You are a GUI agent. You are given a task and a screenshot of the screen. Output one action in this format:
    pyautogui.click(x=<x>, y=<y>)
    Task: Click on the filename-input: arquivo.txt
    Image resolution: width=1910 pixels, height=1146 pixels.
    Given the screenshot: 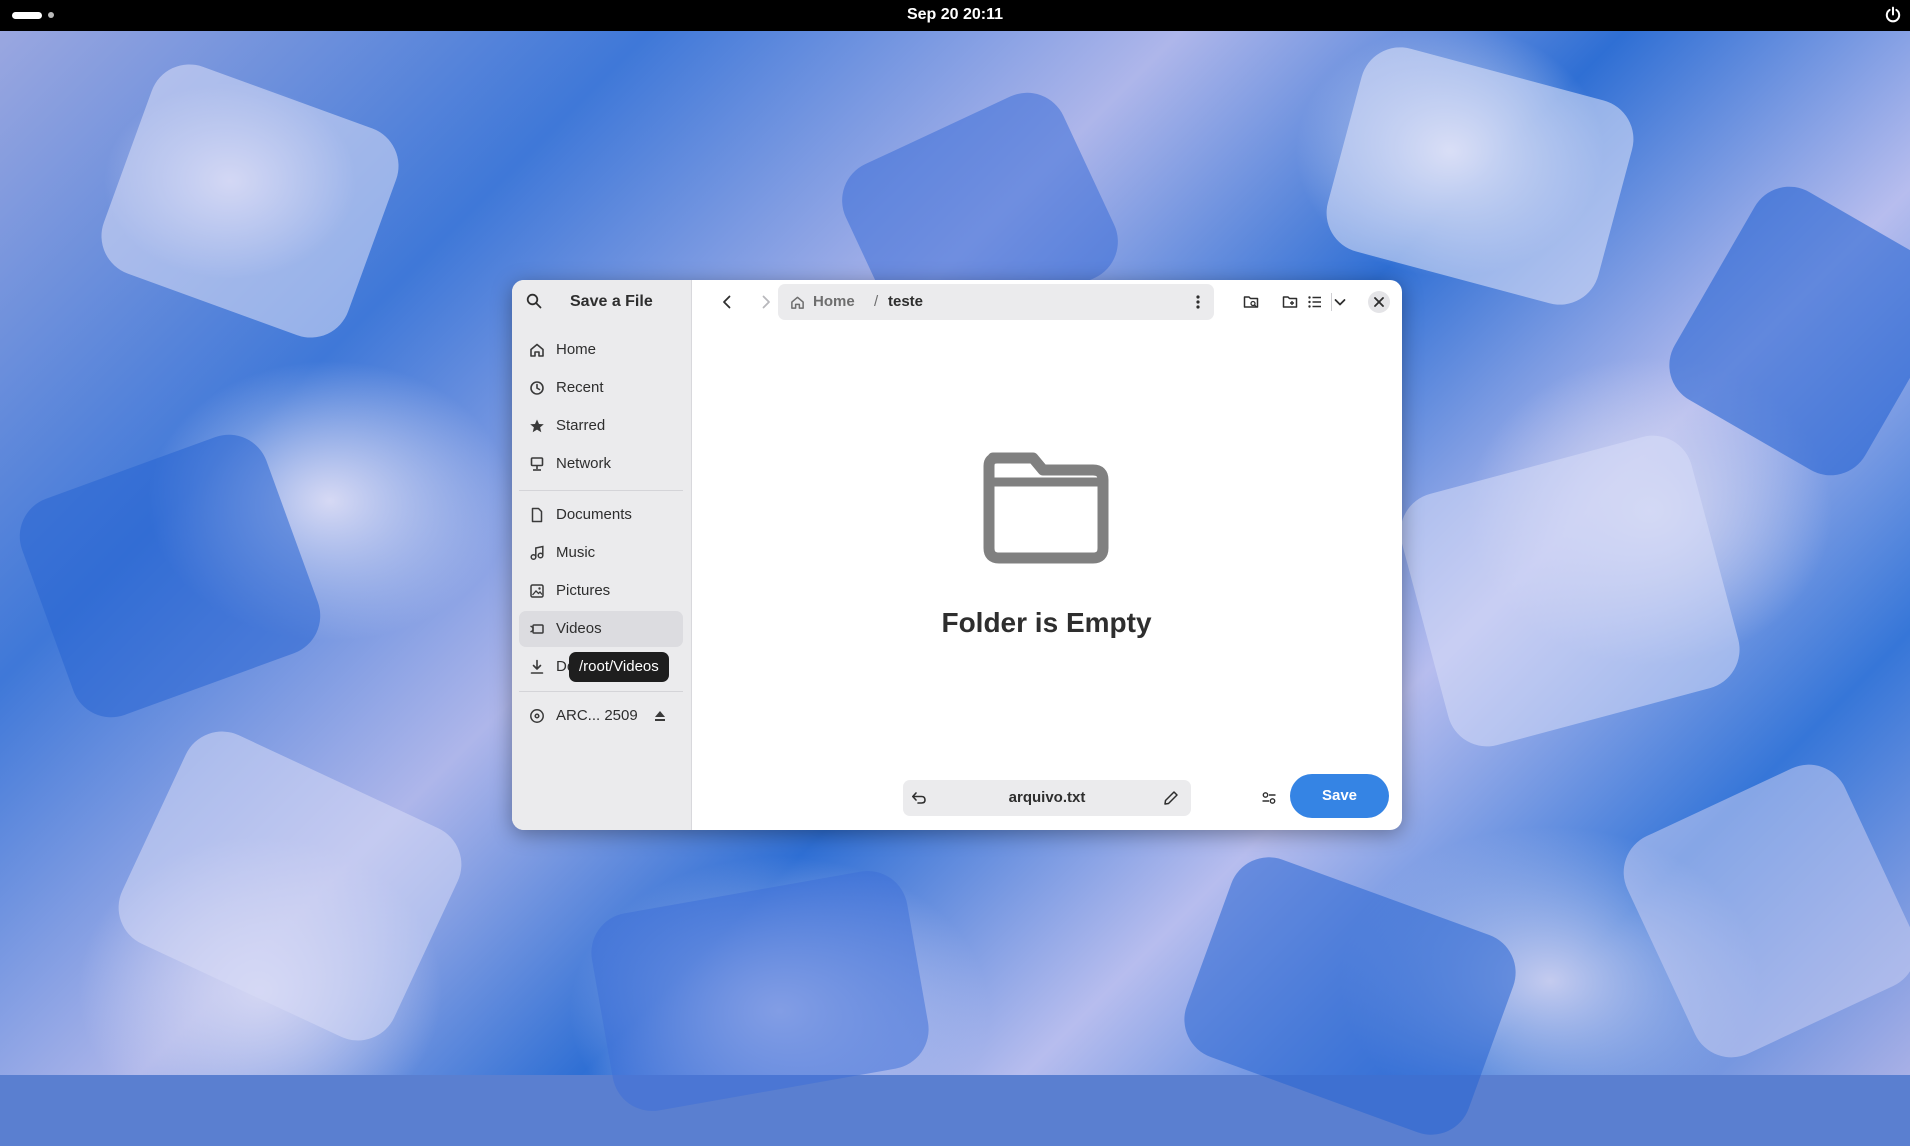 What is the action you would take?
    pyautogui.click(x=1047, y=797)
    